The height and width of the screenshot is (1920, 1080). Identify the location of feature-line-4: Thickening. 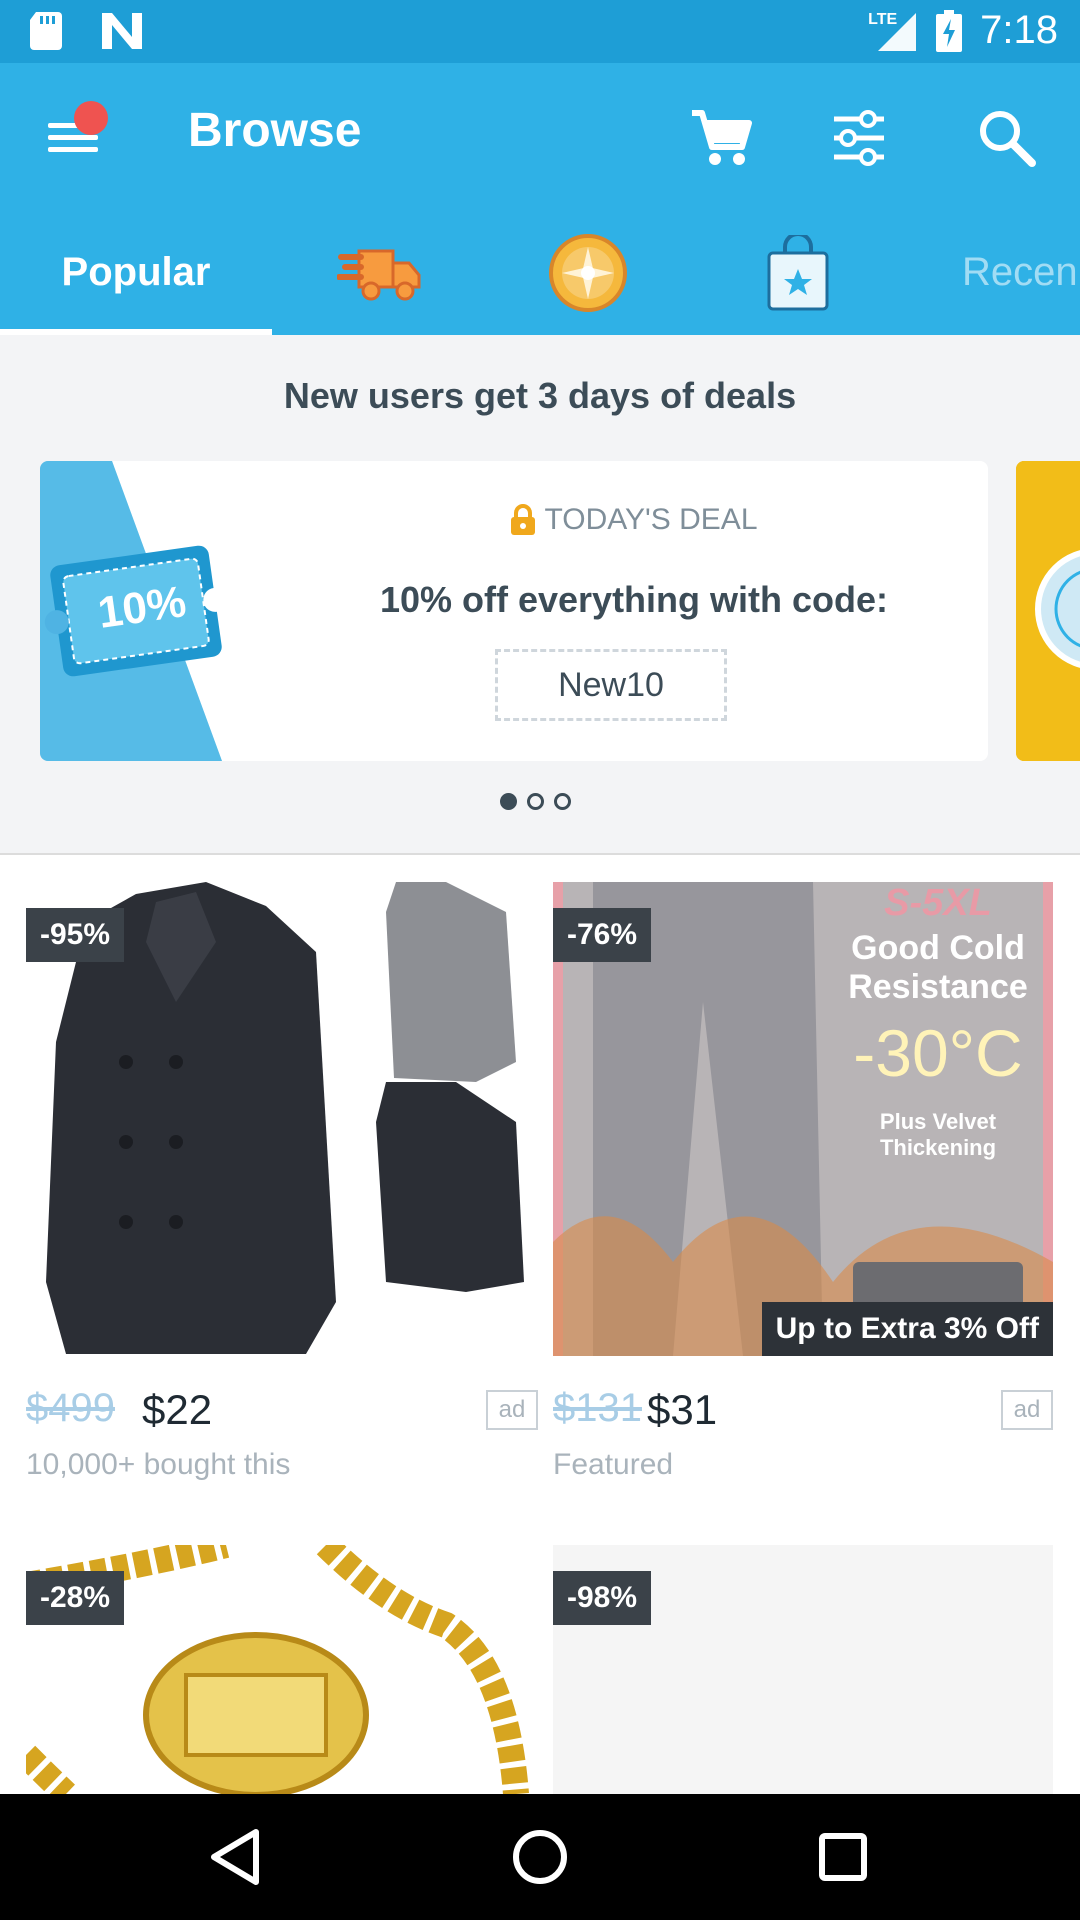
(938, 1147).